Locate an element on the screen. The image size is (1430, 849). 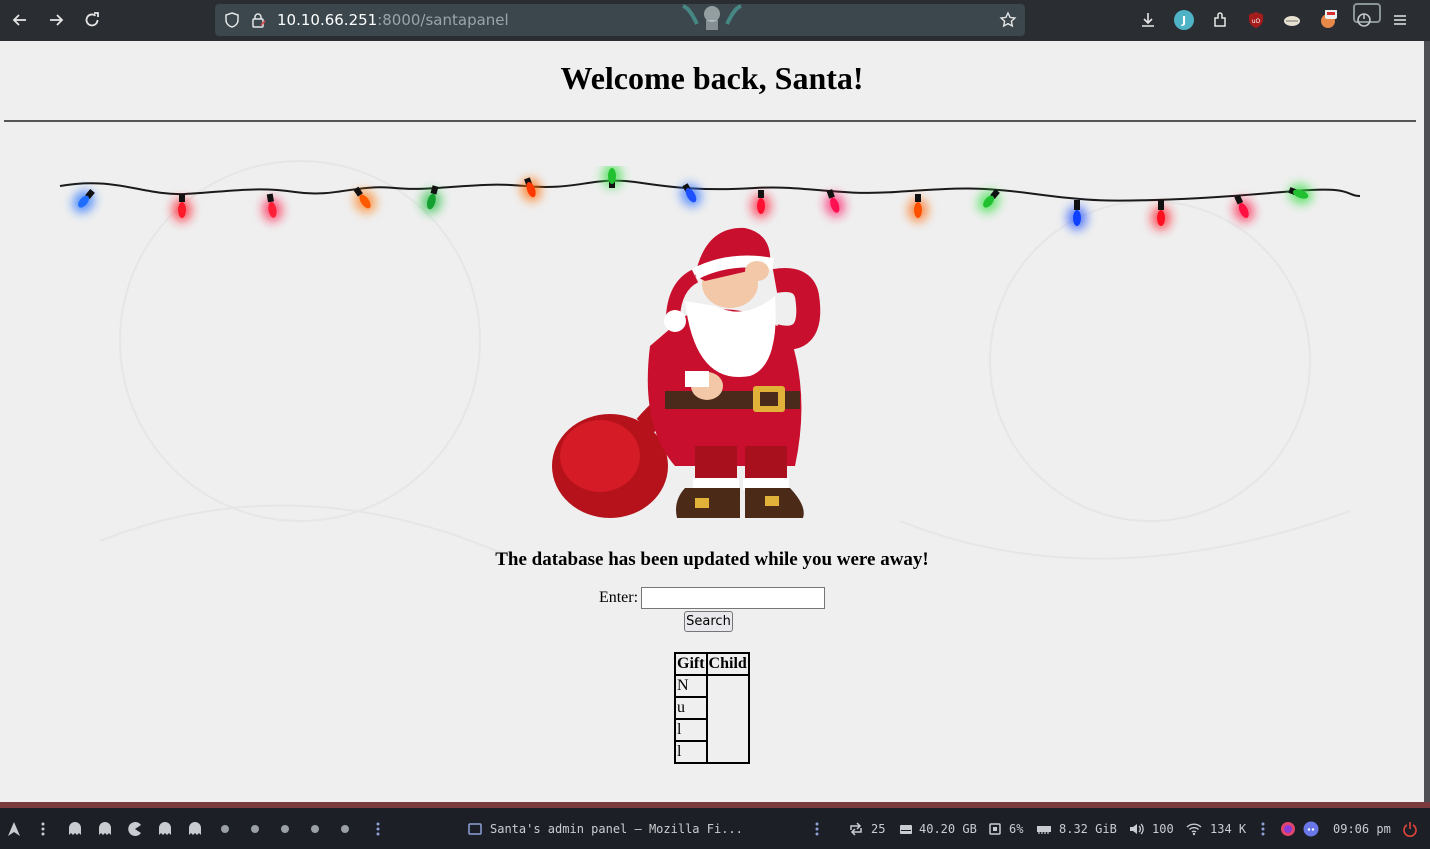
svg-text: uO is located at coordinates (1256, 21).